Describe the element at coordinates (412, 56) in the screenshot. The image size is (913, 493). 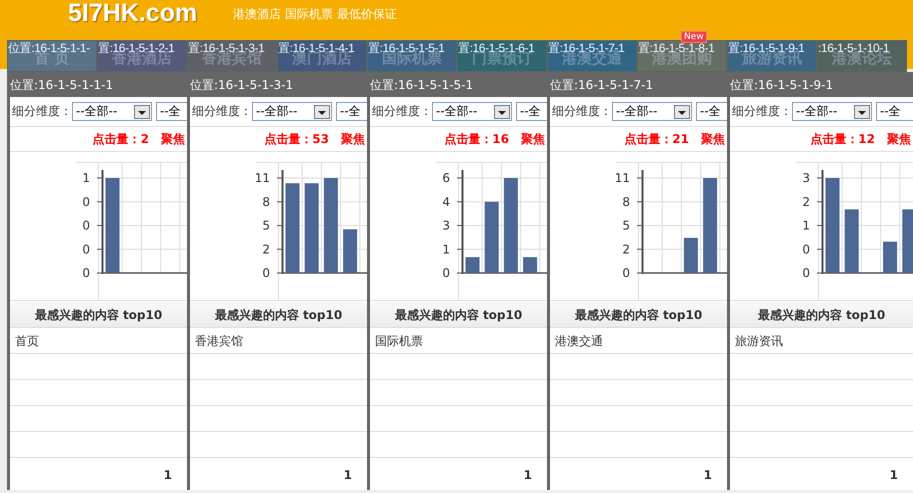
I see `nav-tab: 国际机票 置:16-1-5-1-5-1` at that location.